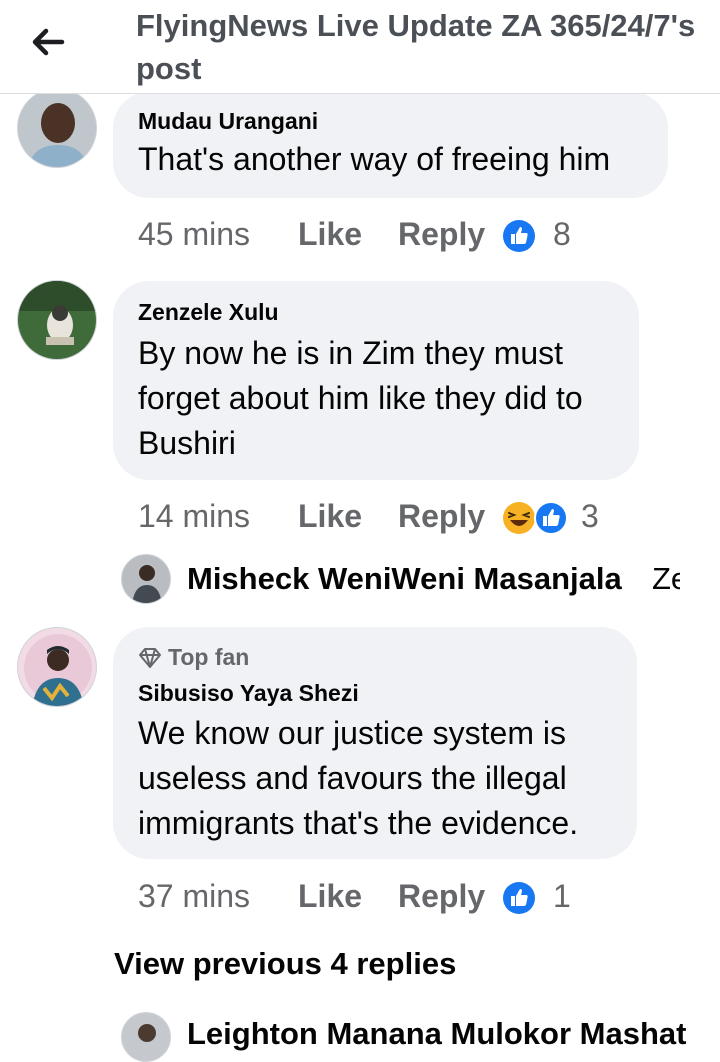  What do you see at coordinates (562, 234) in the screenshot?
I see `reaction-count: 8` at bounding box center [562, 234].